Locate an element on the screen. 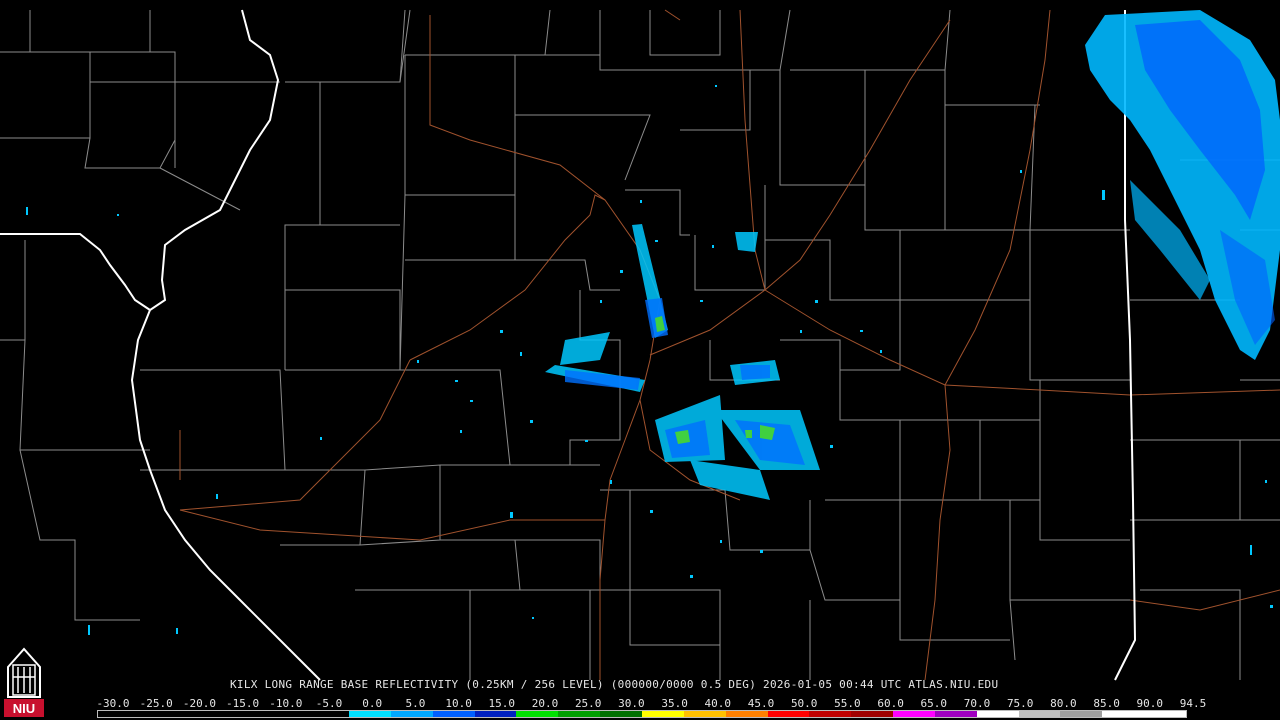  scale-label: 94.5 is located at coordinates (1193, 703).